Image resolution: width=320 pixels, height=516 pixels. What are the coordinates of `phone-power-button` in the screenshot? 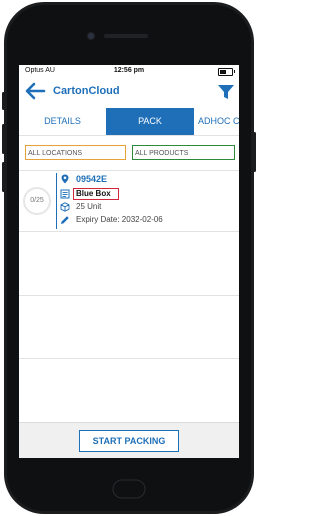 It's located at (254, 152).